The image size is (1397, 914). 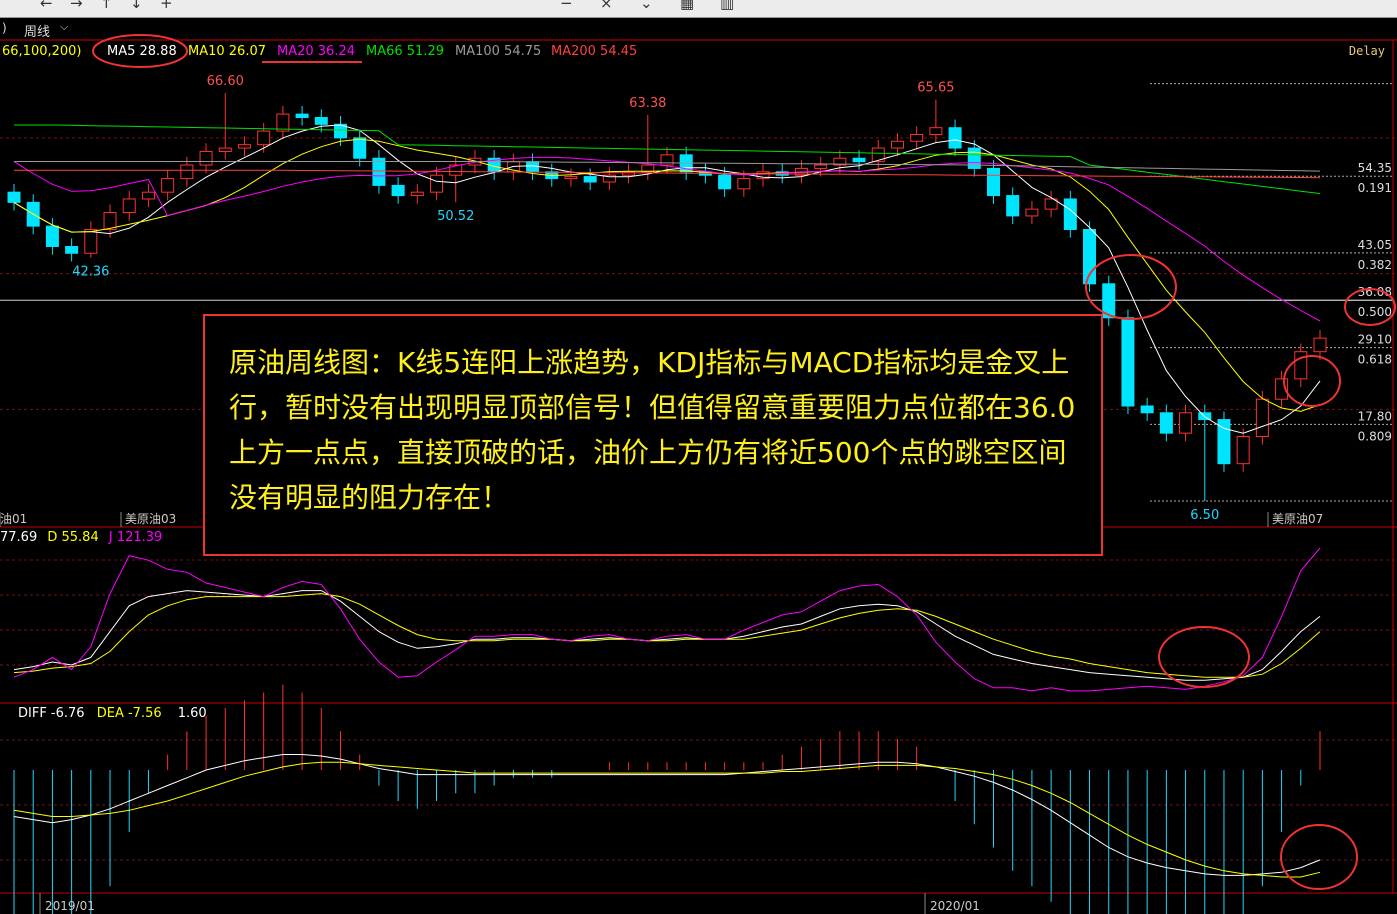 What do you see at coordinates (1375, 168) in the screenshot?
I see `fib-price-label: 54.35` at bounding box center [1375, 168].